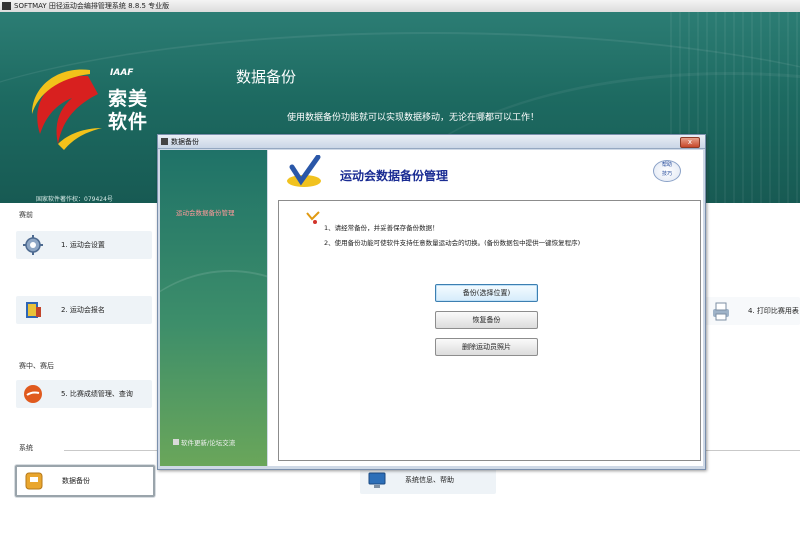 The width and height of the screenshot is (800, 533). What do you see at coordinates (34, 481) in the screenshot?
I see `backup-drive-icon` at bounding box center [34, 481].